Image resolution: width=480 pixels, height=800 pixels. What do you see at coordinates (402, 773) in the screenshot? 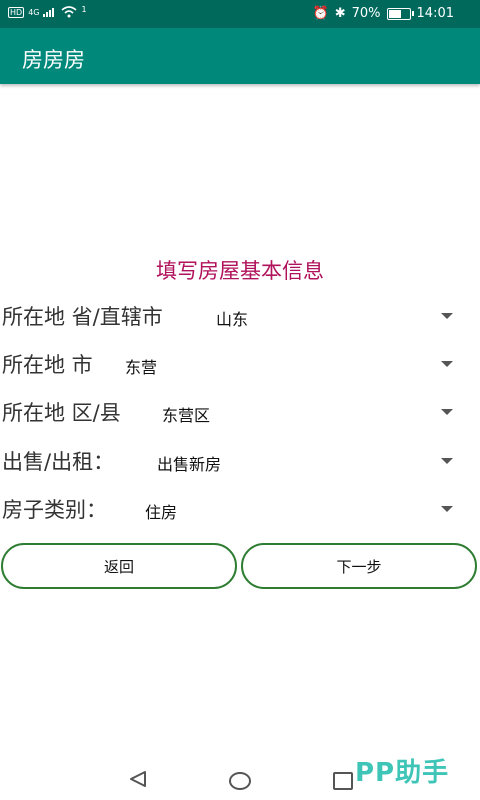
I see `watermark-logo: PP助手` at bounding box center [402, 773].